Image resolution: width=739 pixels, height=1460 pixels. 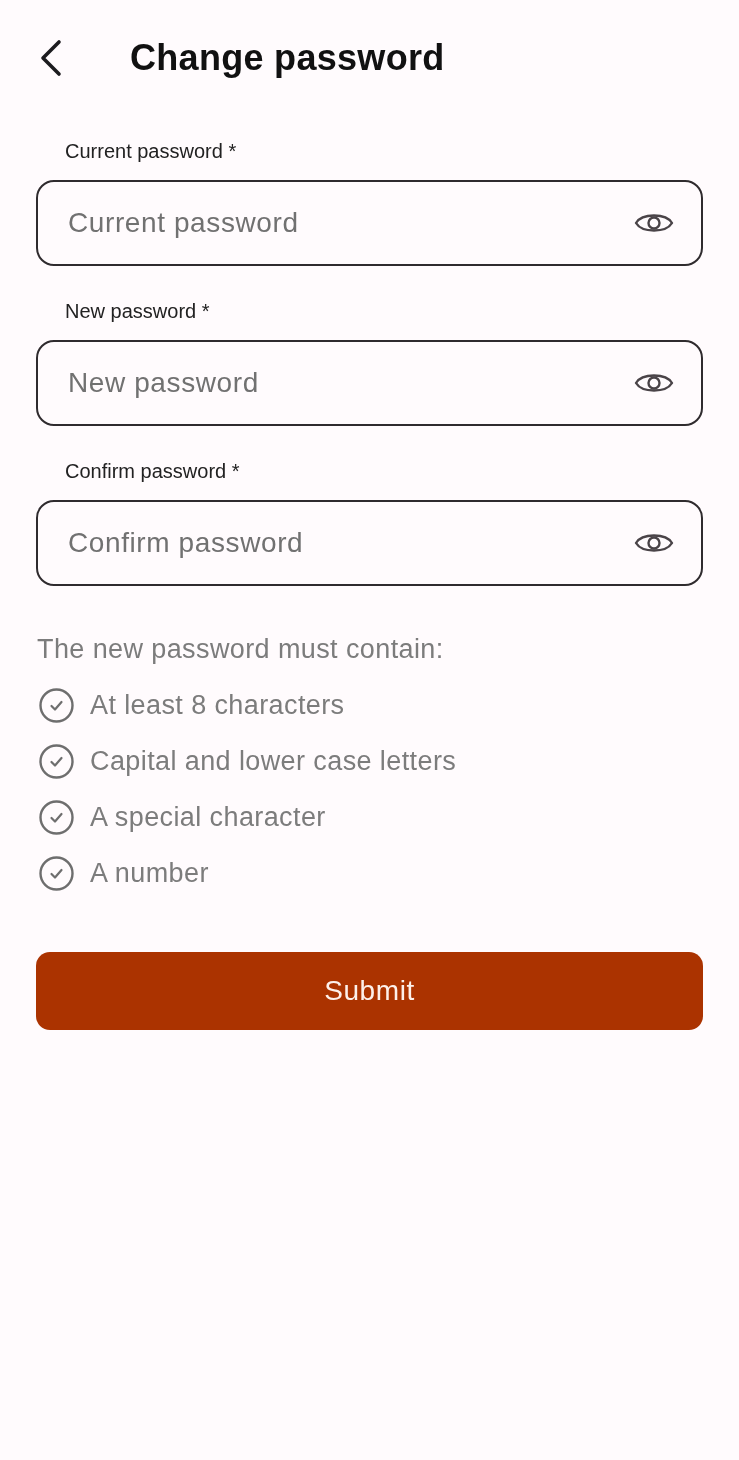 What do you see at coordinates (151, 151) in the screenshot?
I see `field-label: Current password *` at bounding box center [151, 151].